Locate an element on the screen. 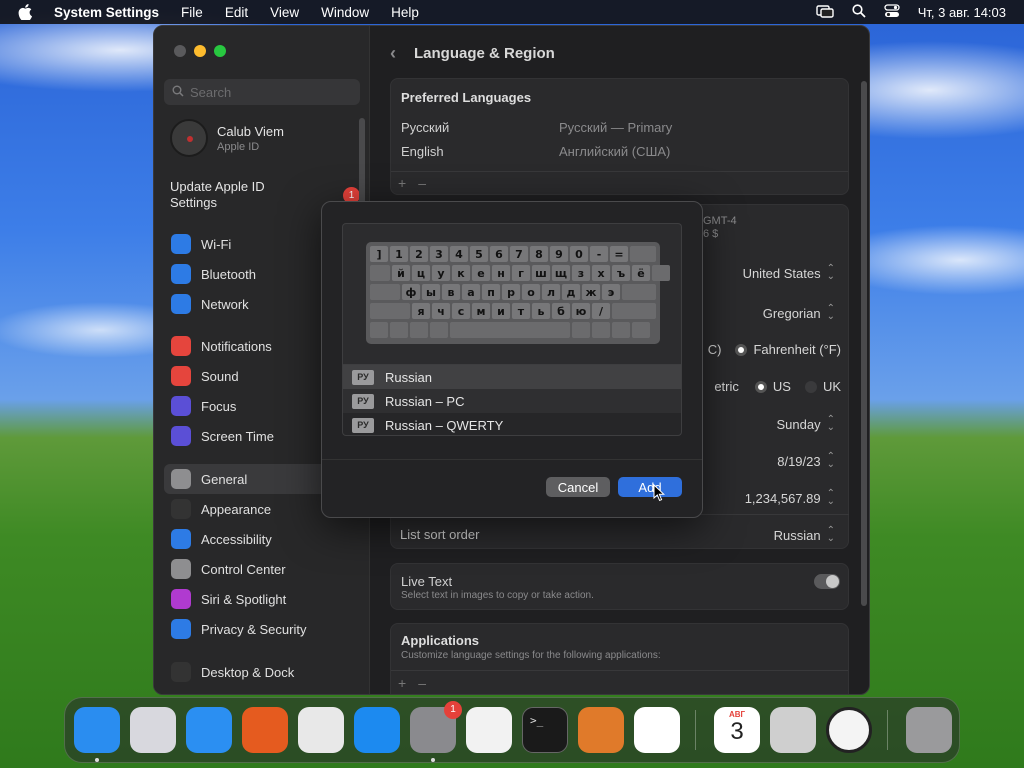 The image size is (1024, 768). sort-order-popup: Russian ⌃ ⌄ is located at coordinates (804, 535).